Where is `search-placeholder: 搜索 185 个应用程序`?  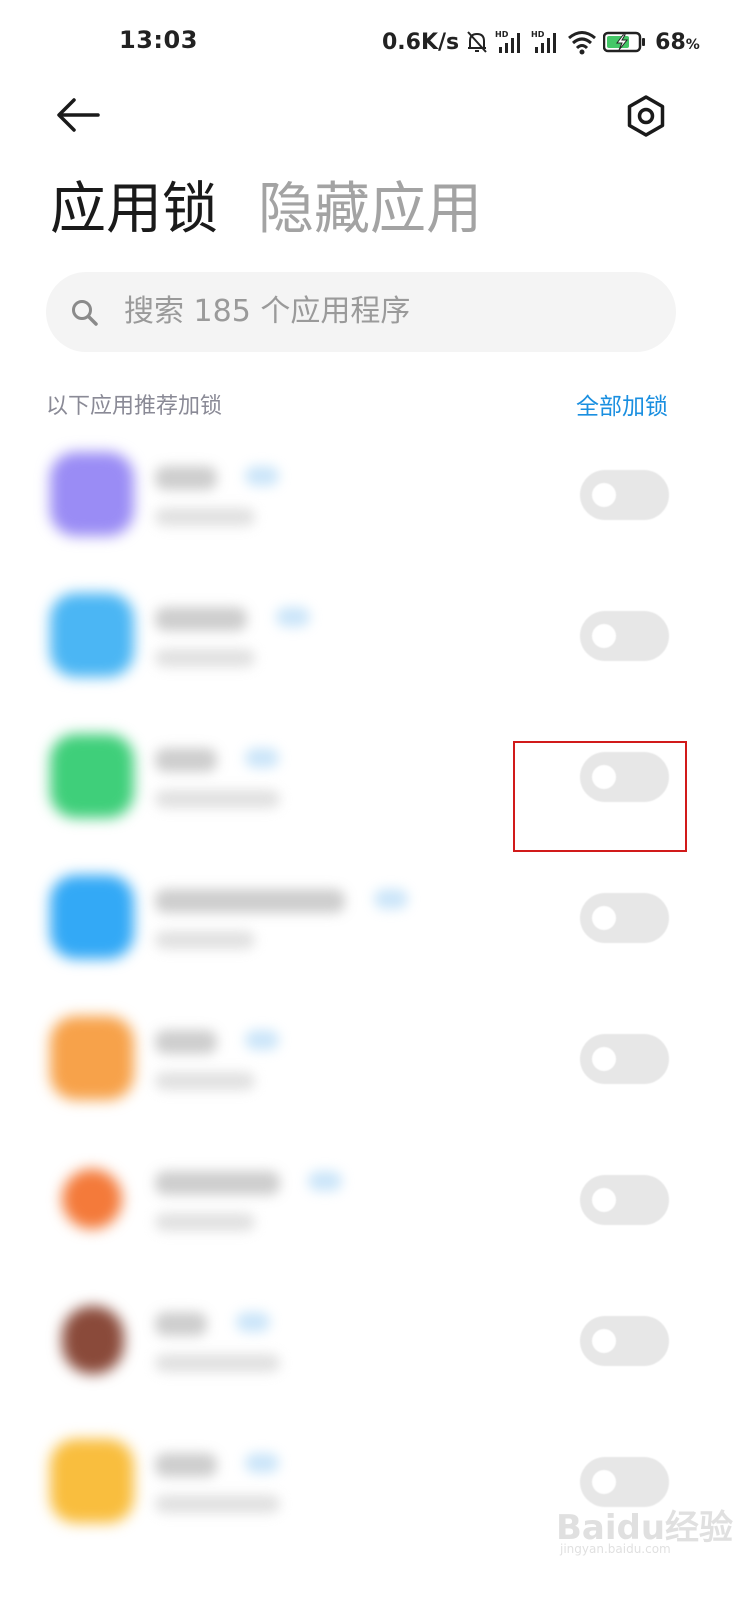
search-placeholder: 搜索 185 个应用程序 is located at coordinates (267, 311).